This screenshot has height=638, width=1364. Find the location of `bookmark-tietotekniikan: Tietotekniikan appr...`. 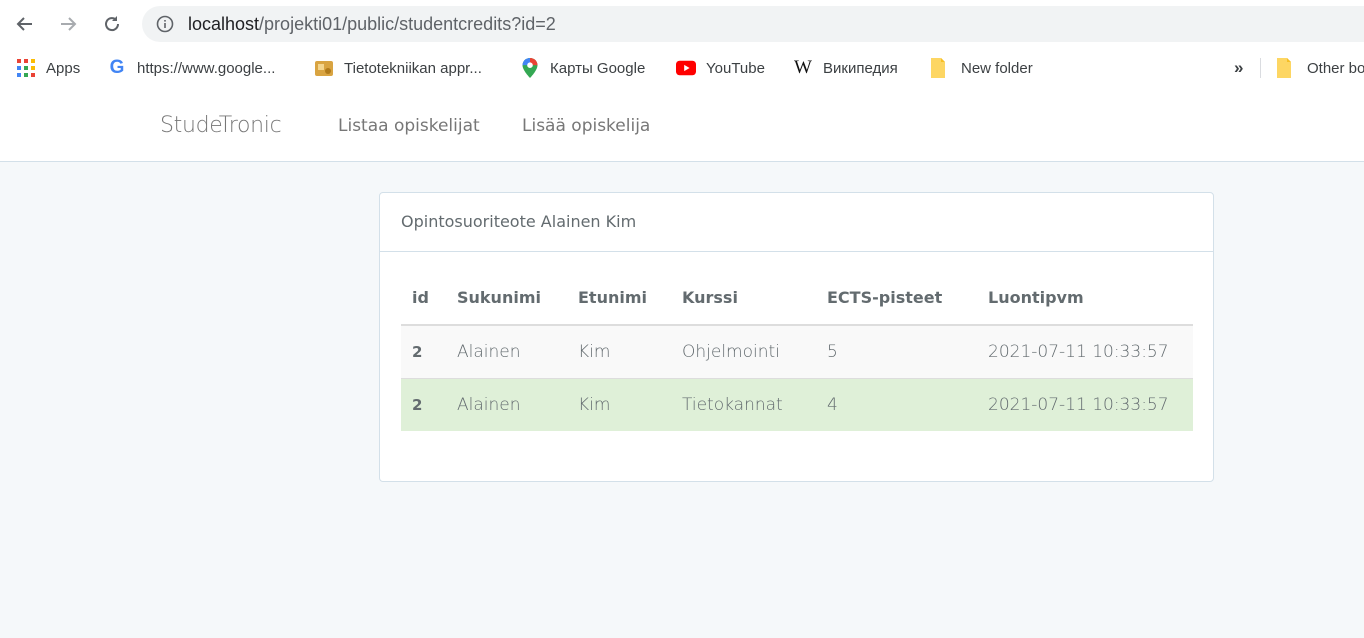

bookmark-tietotekniikan: Tietotekniikan appr... is located at coordinates (398, 68).